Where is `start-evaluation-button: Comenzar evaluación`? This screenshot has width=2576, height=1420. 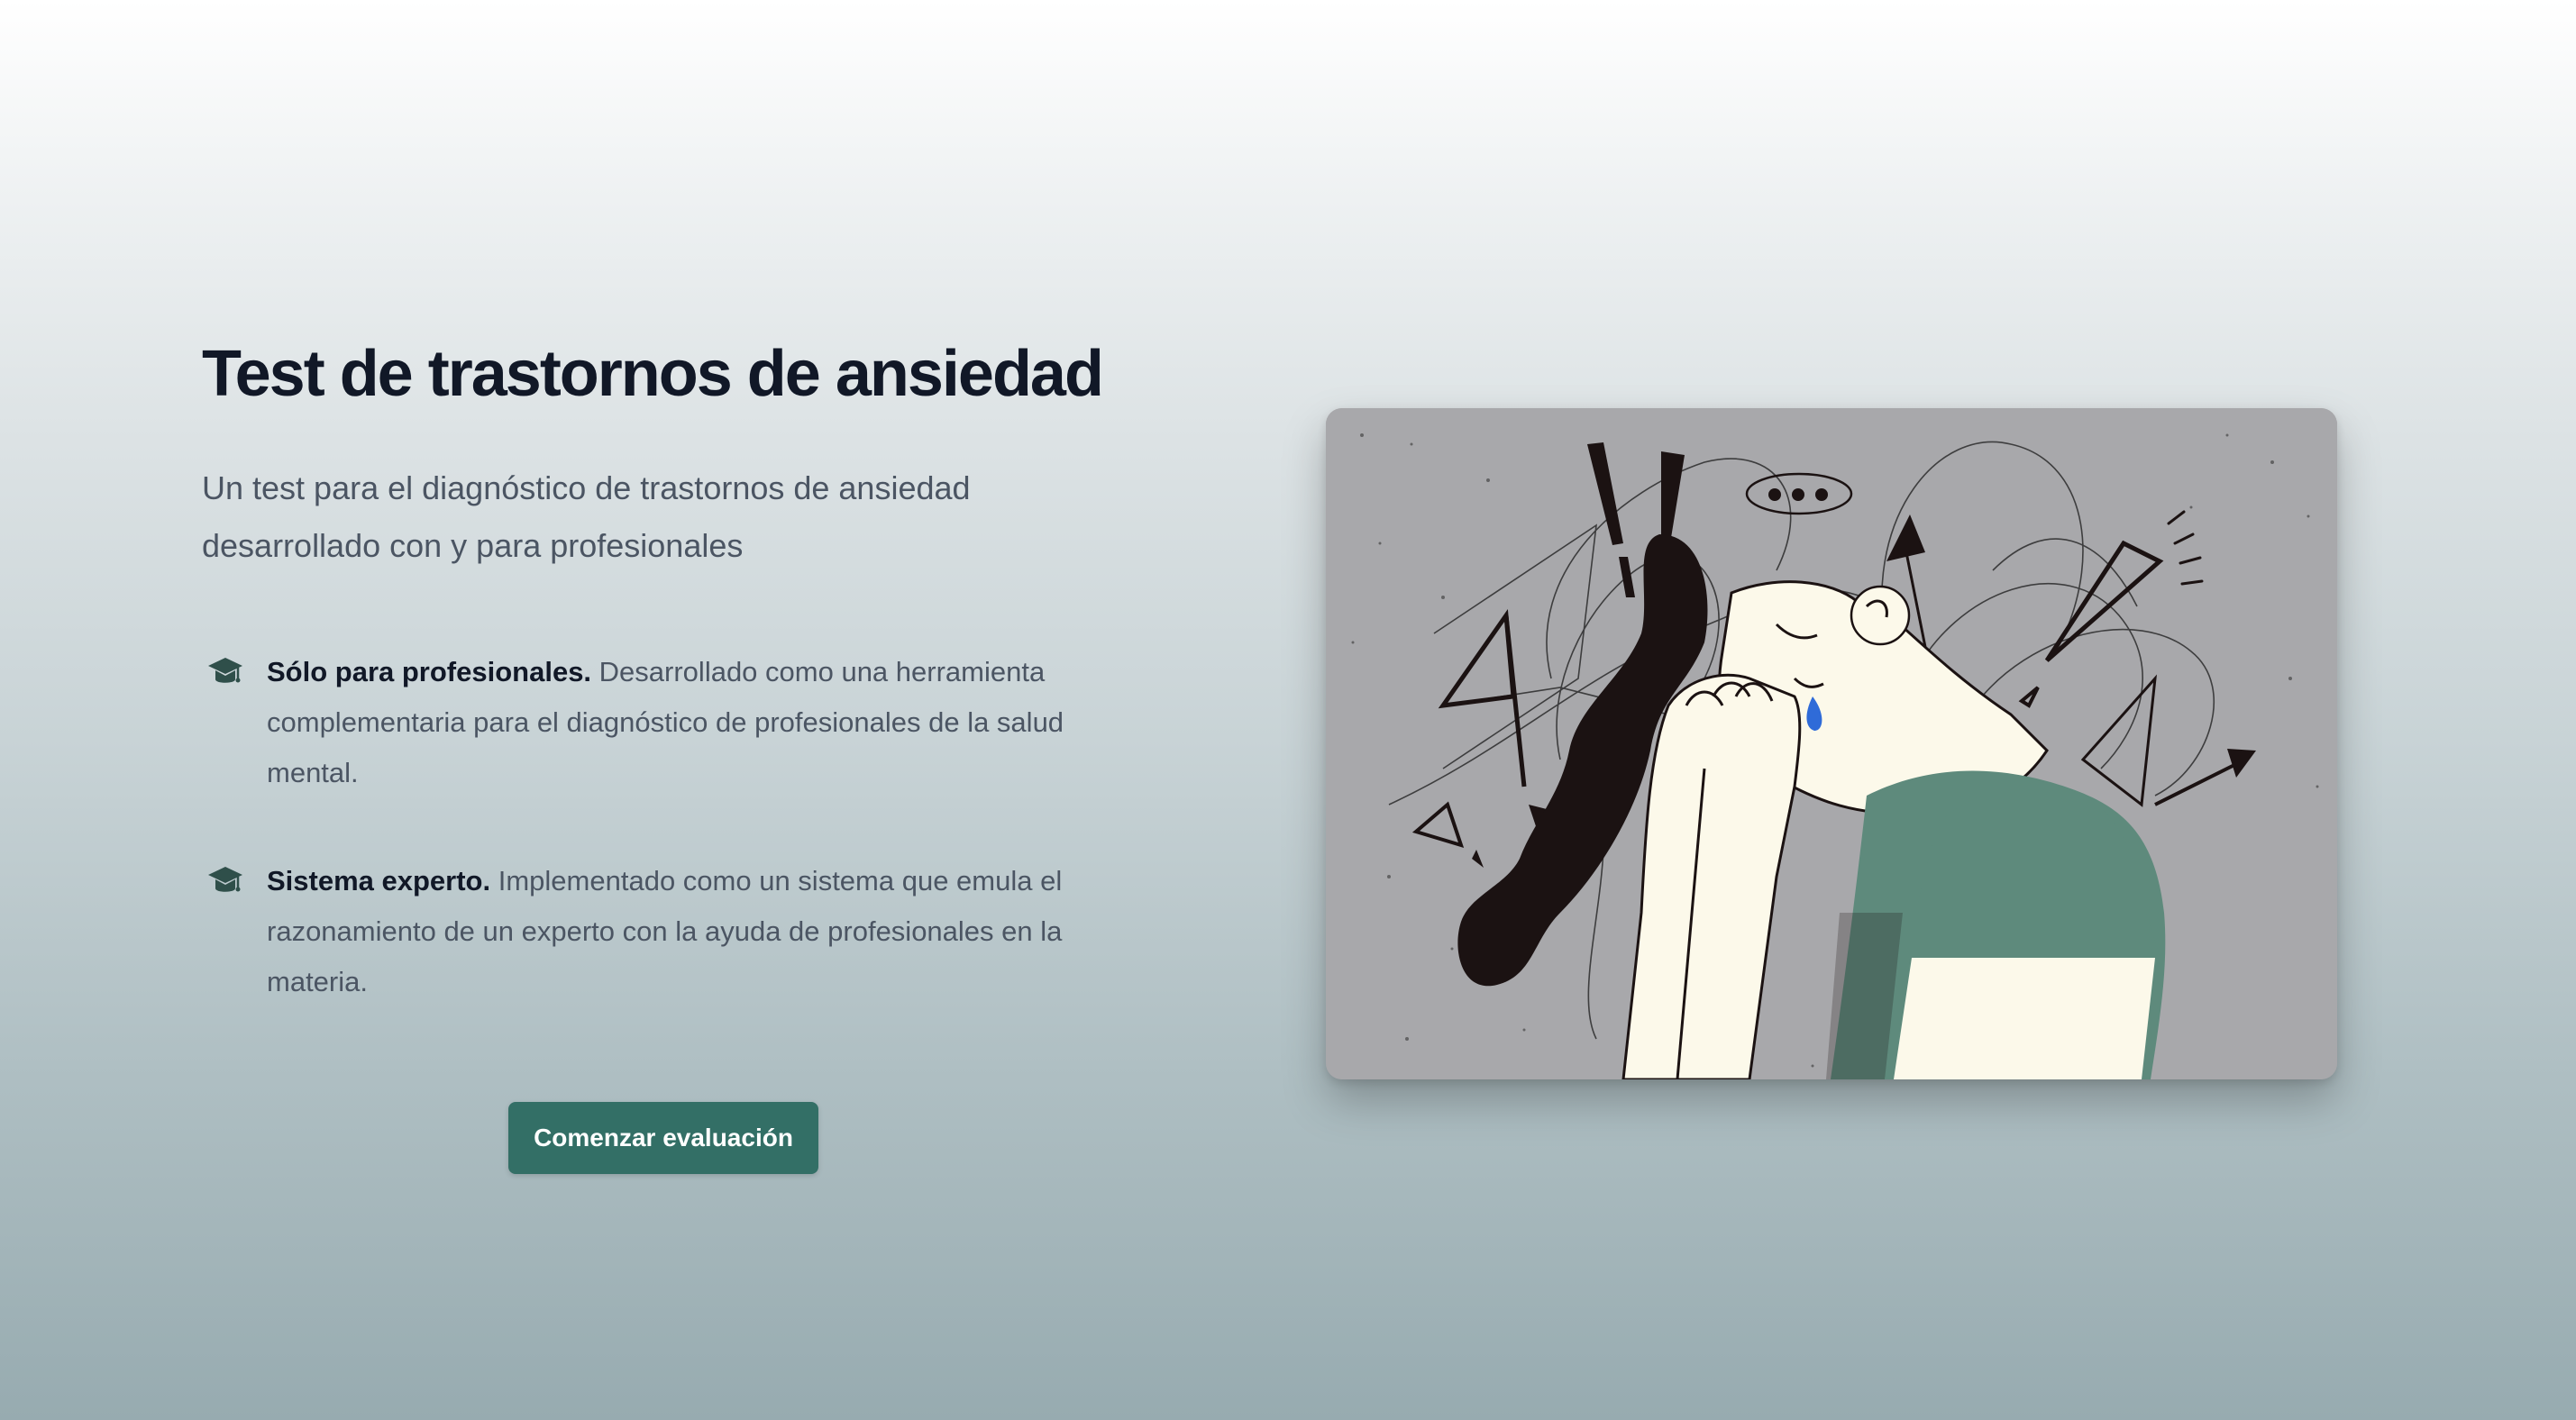 start-evaluation-button: Comenzar evaluación is located at coordinates (663, 1138).